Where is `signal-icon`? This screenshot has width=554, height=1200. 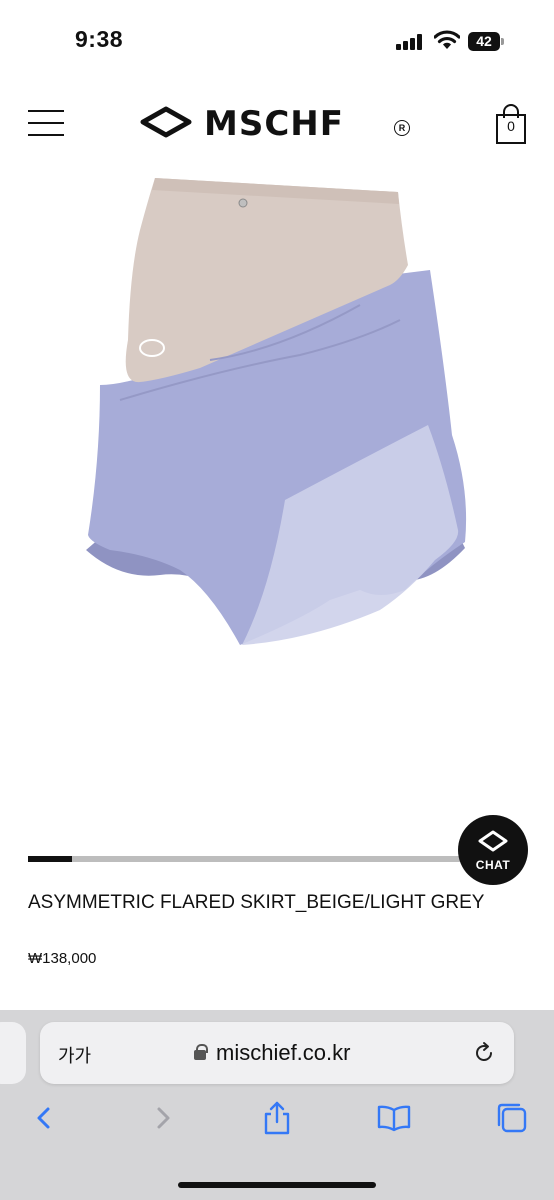
signal-icon is located at coordinates (411, 42).